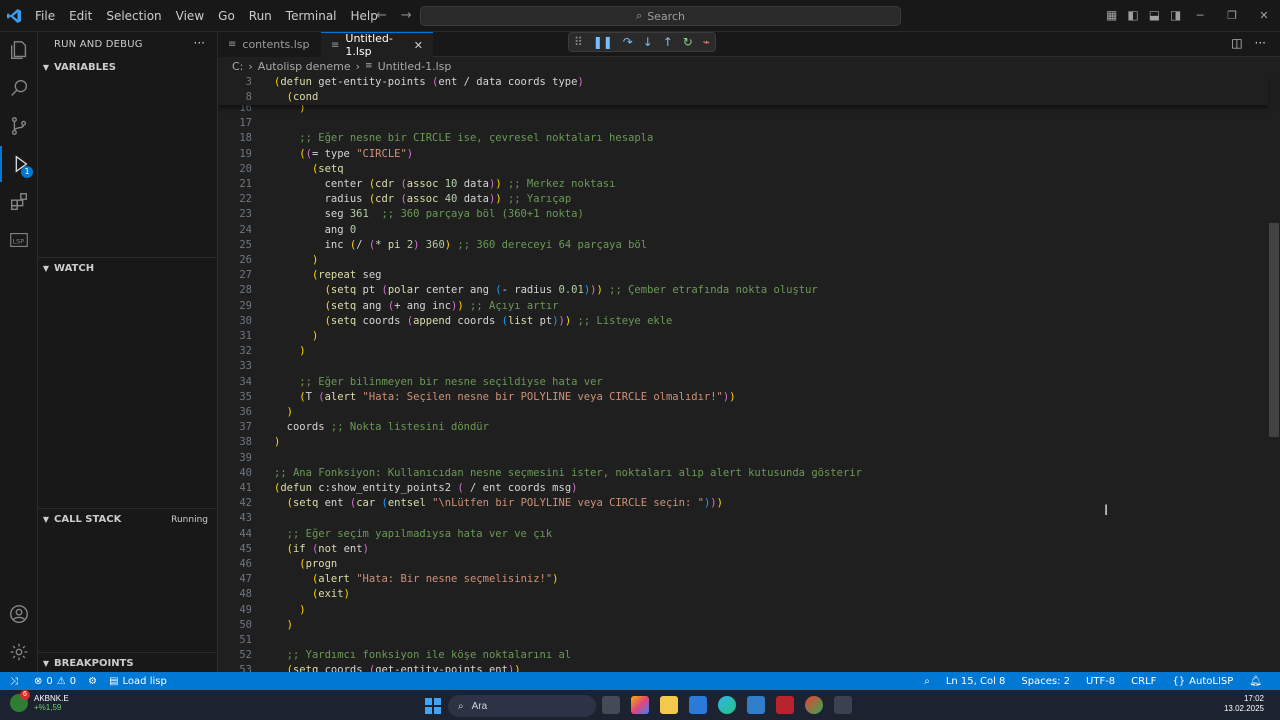 The height and width of the screenshot is (720, 1280). Describe the element at coordinates (235, 321) in the screenshot. I see `line-number: 30` at that location.